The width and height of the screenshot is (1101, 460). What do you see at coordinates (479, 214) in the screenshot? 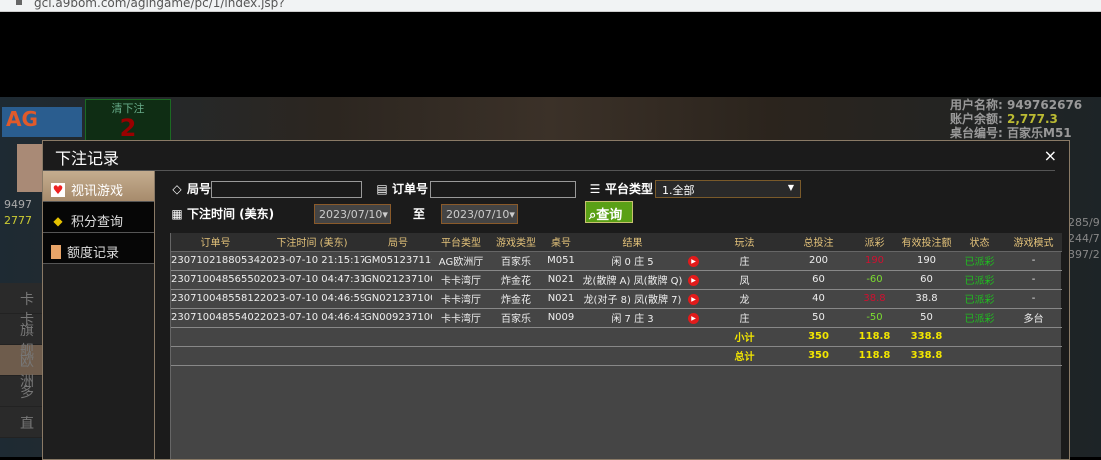
I see `date-to-select: 2023/07/10▾` at bounding box center [479, 214].